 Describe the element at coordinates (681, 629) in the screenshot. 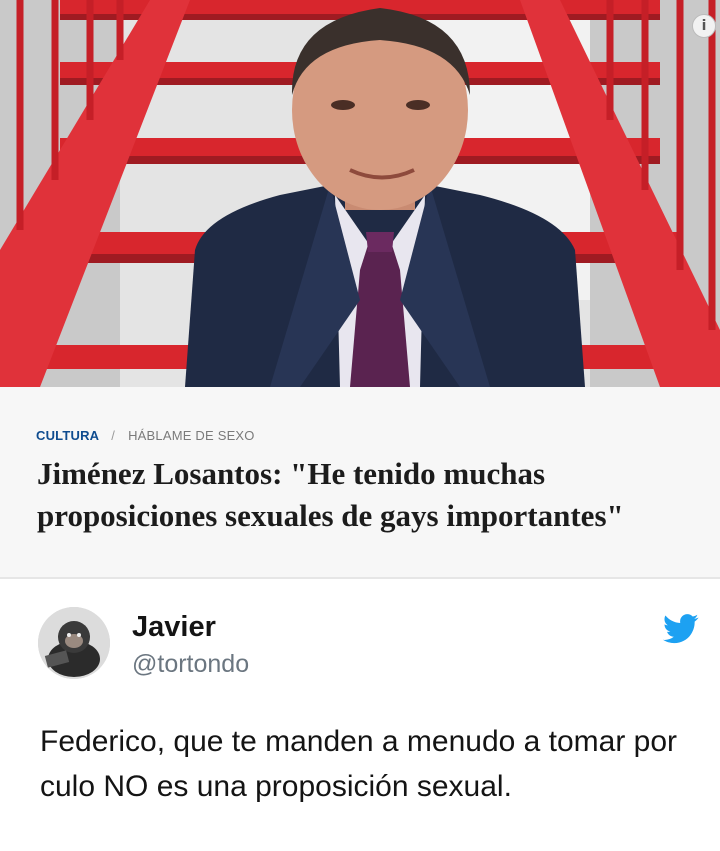

I see `twitter-bird-icon` at that location.